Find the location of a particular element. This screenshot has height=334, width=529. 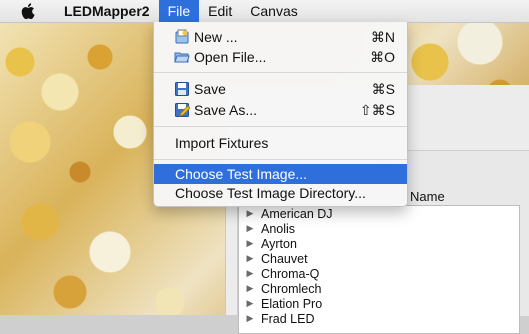

tree-row: ▶ Frad LED is located at coordinates (379, 318).